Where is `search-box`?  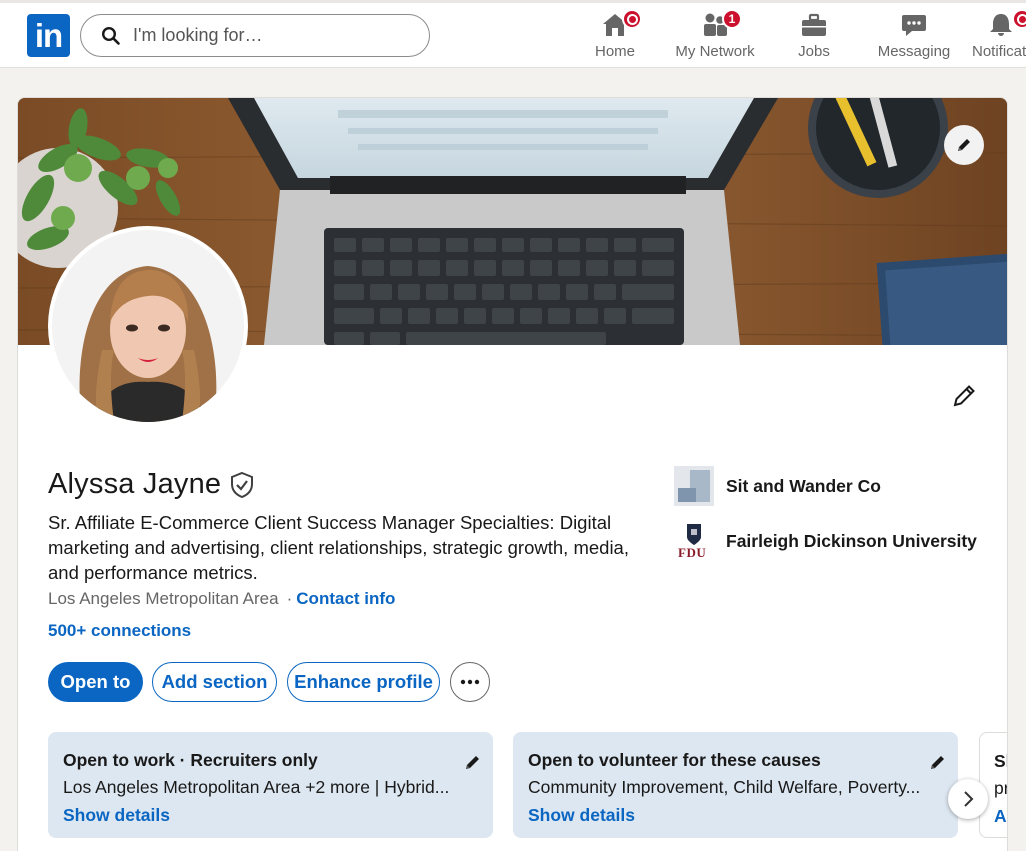 search-box is located at coordinates (255, 35).